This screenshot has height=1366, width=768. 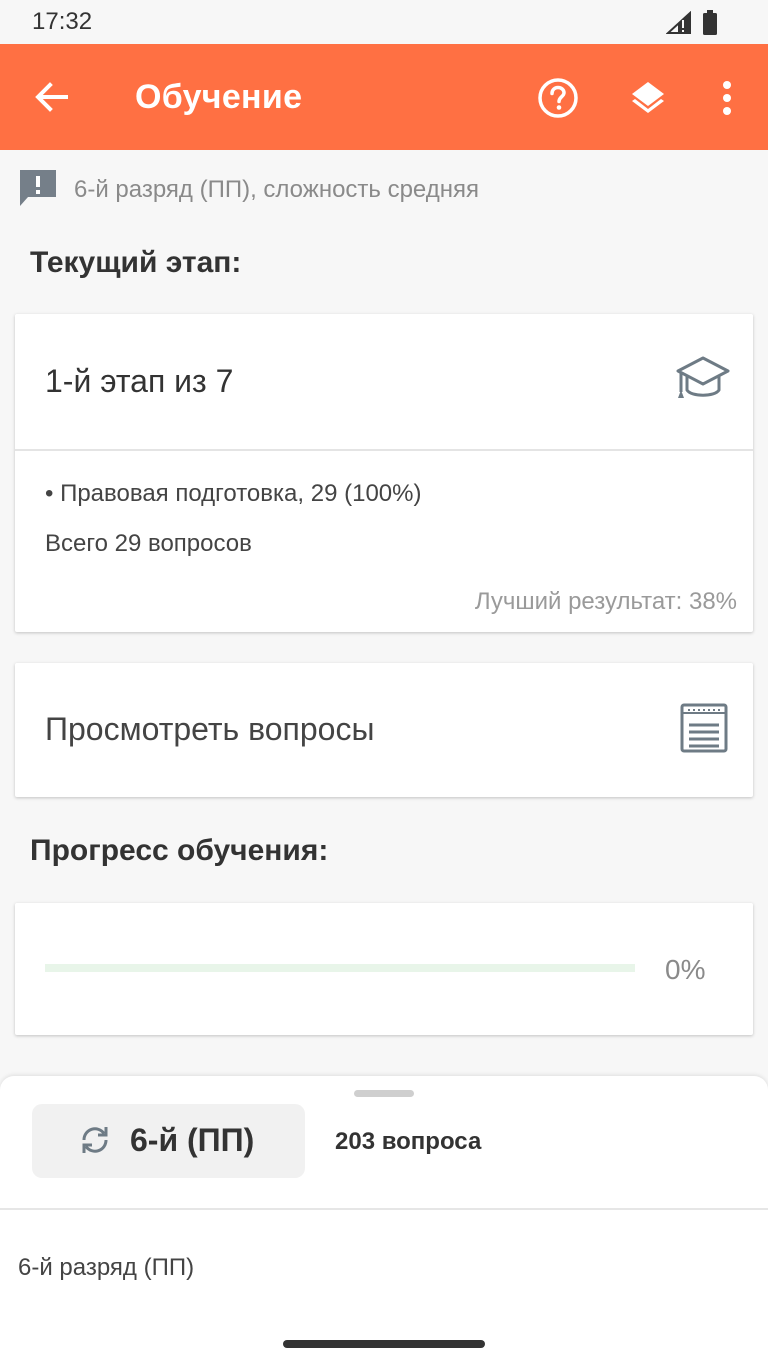 I want to click on best-result: Лучший результат: 38%, so click(x=605, y=601).